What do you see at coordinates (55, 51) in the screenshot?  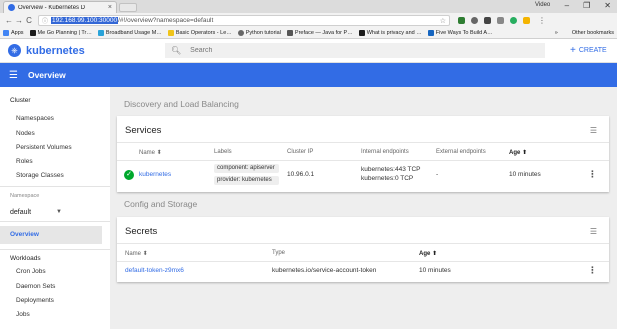 I see `brand-name: kubernetes` at bounding box center [55, 51].